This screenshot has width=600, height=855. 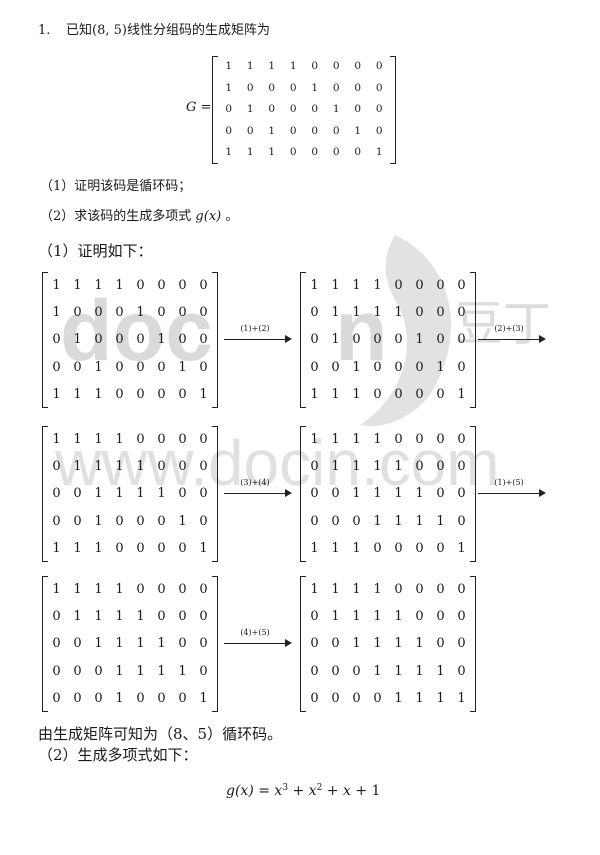 I want to click on poly-exp-2: 2, so click(x=319, y=788).